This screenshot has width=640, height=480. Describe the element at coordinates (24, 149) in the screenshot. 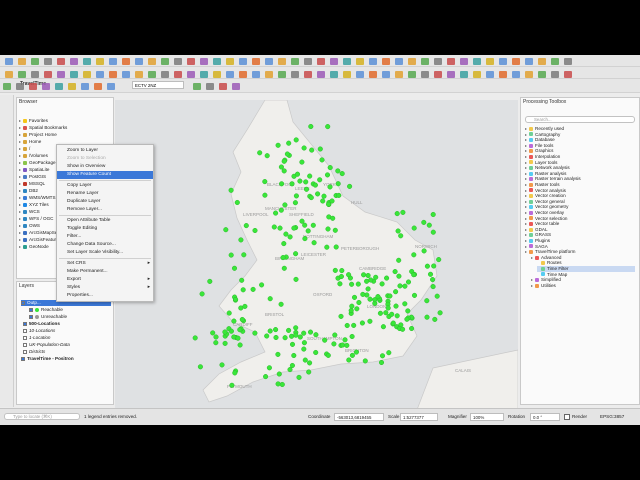

I see `browser-item: ▸ /` at that location.